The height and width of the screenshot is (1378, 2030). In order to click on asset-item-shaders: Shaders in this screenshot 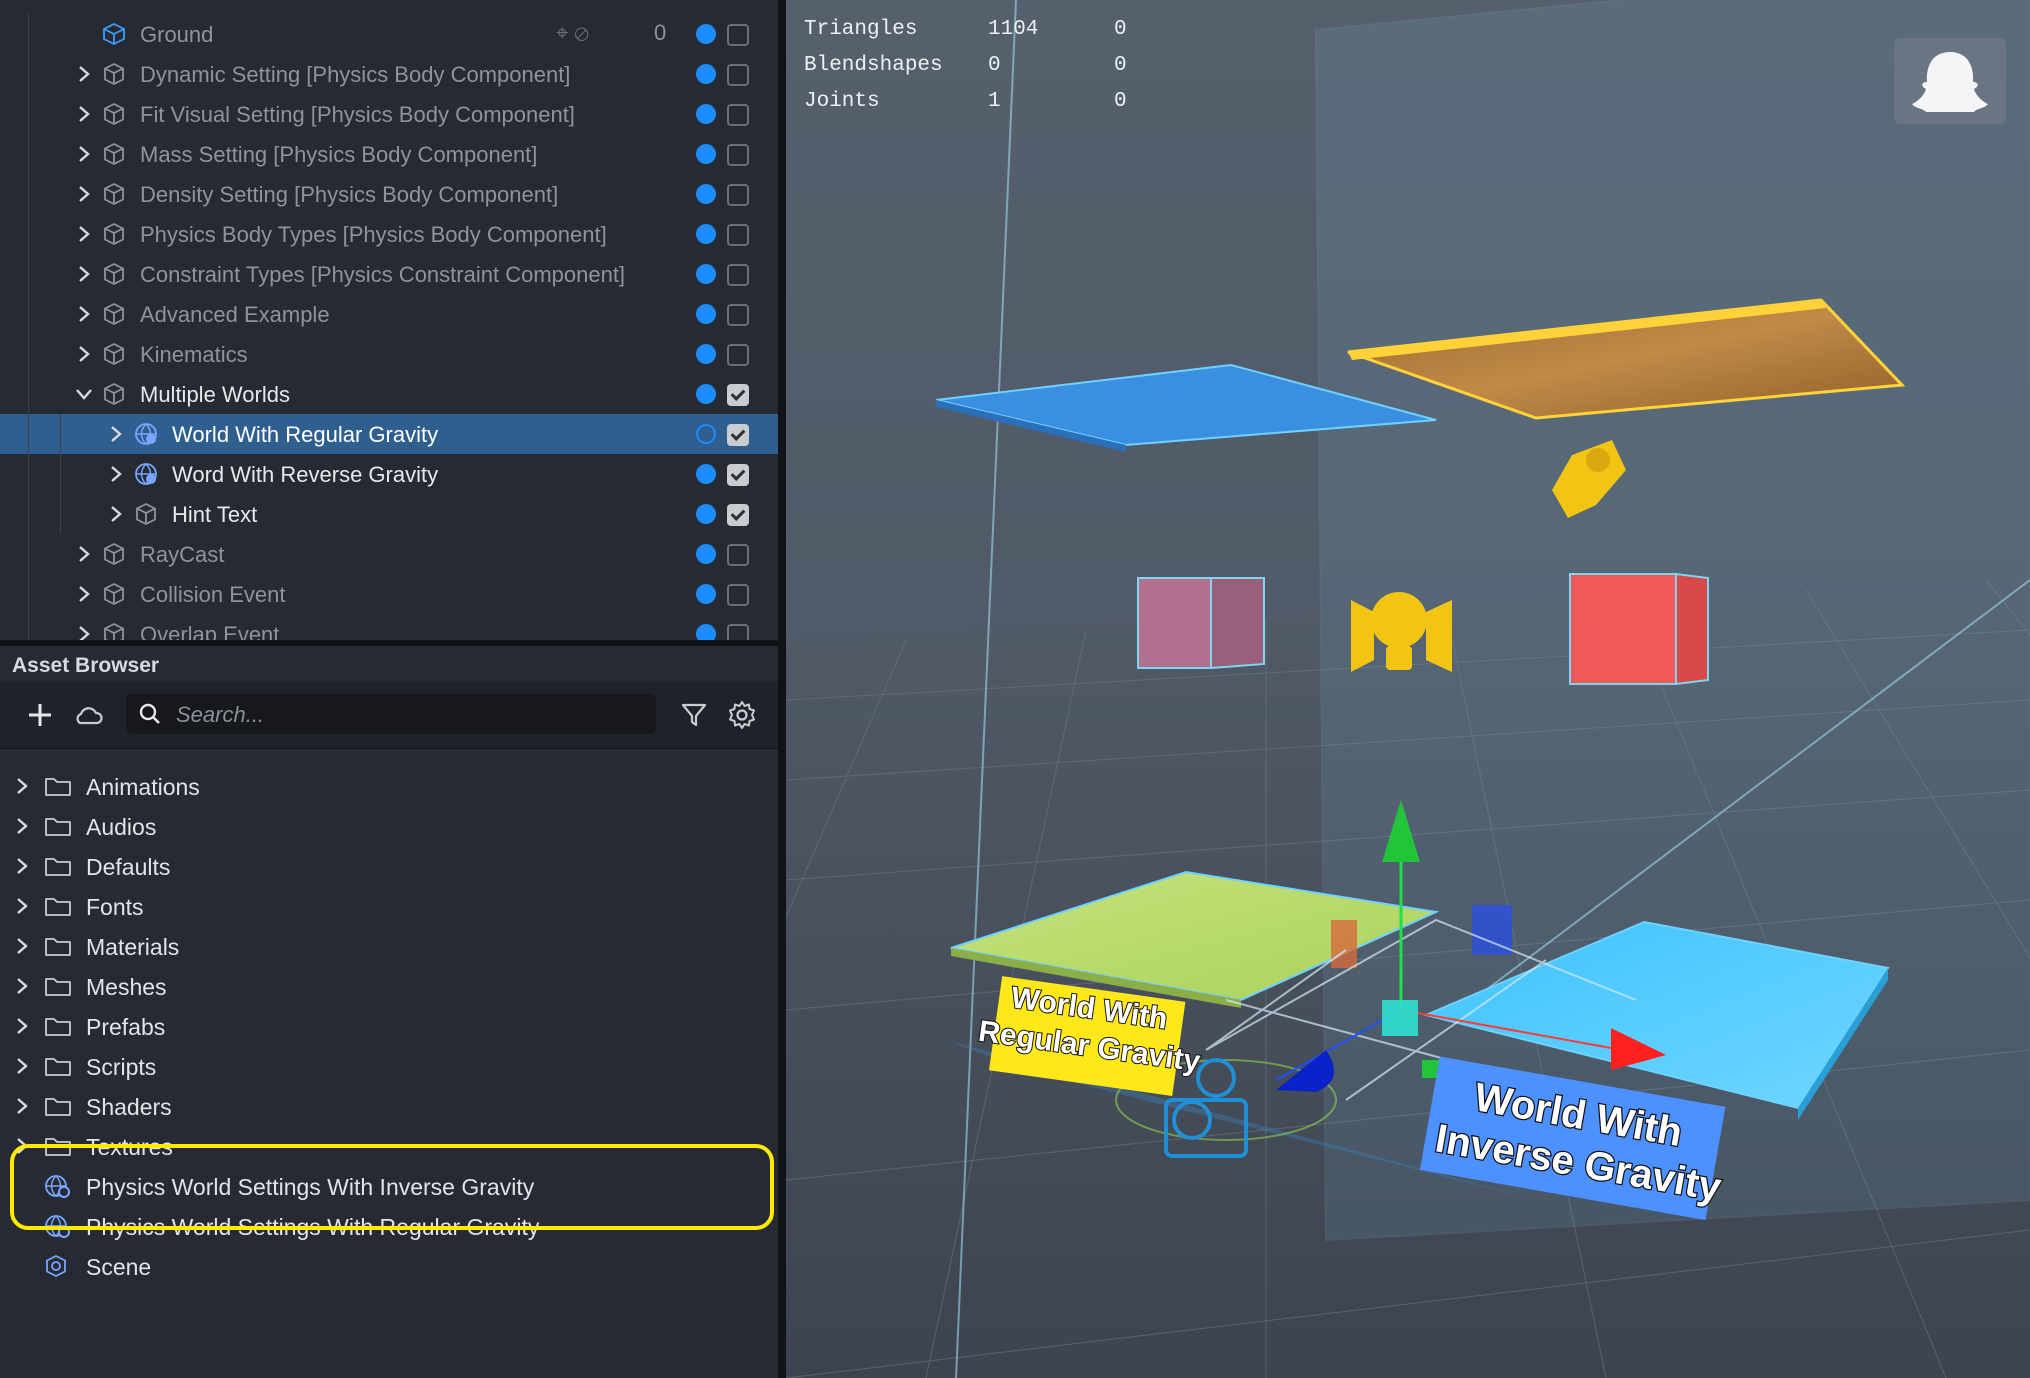, I will do `click(389, 1106)`.